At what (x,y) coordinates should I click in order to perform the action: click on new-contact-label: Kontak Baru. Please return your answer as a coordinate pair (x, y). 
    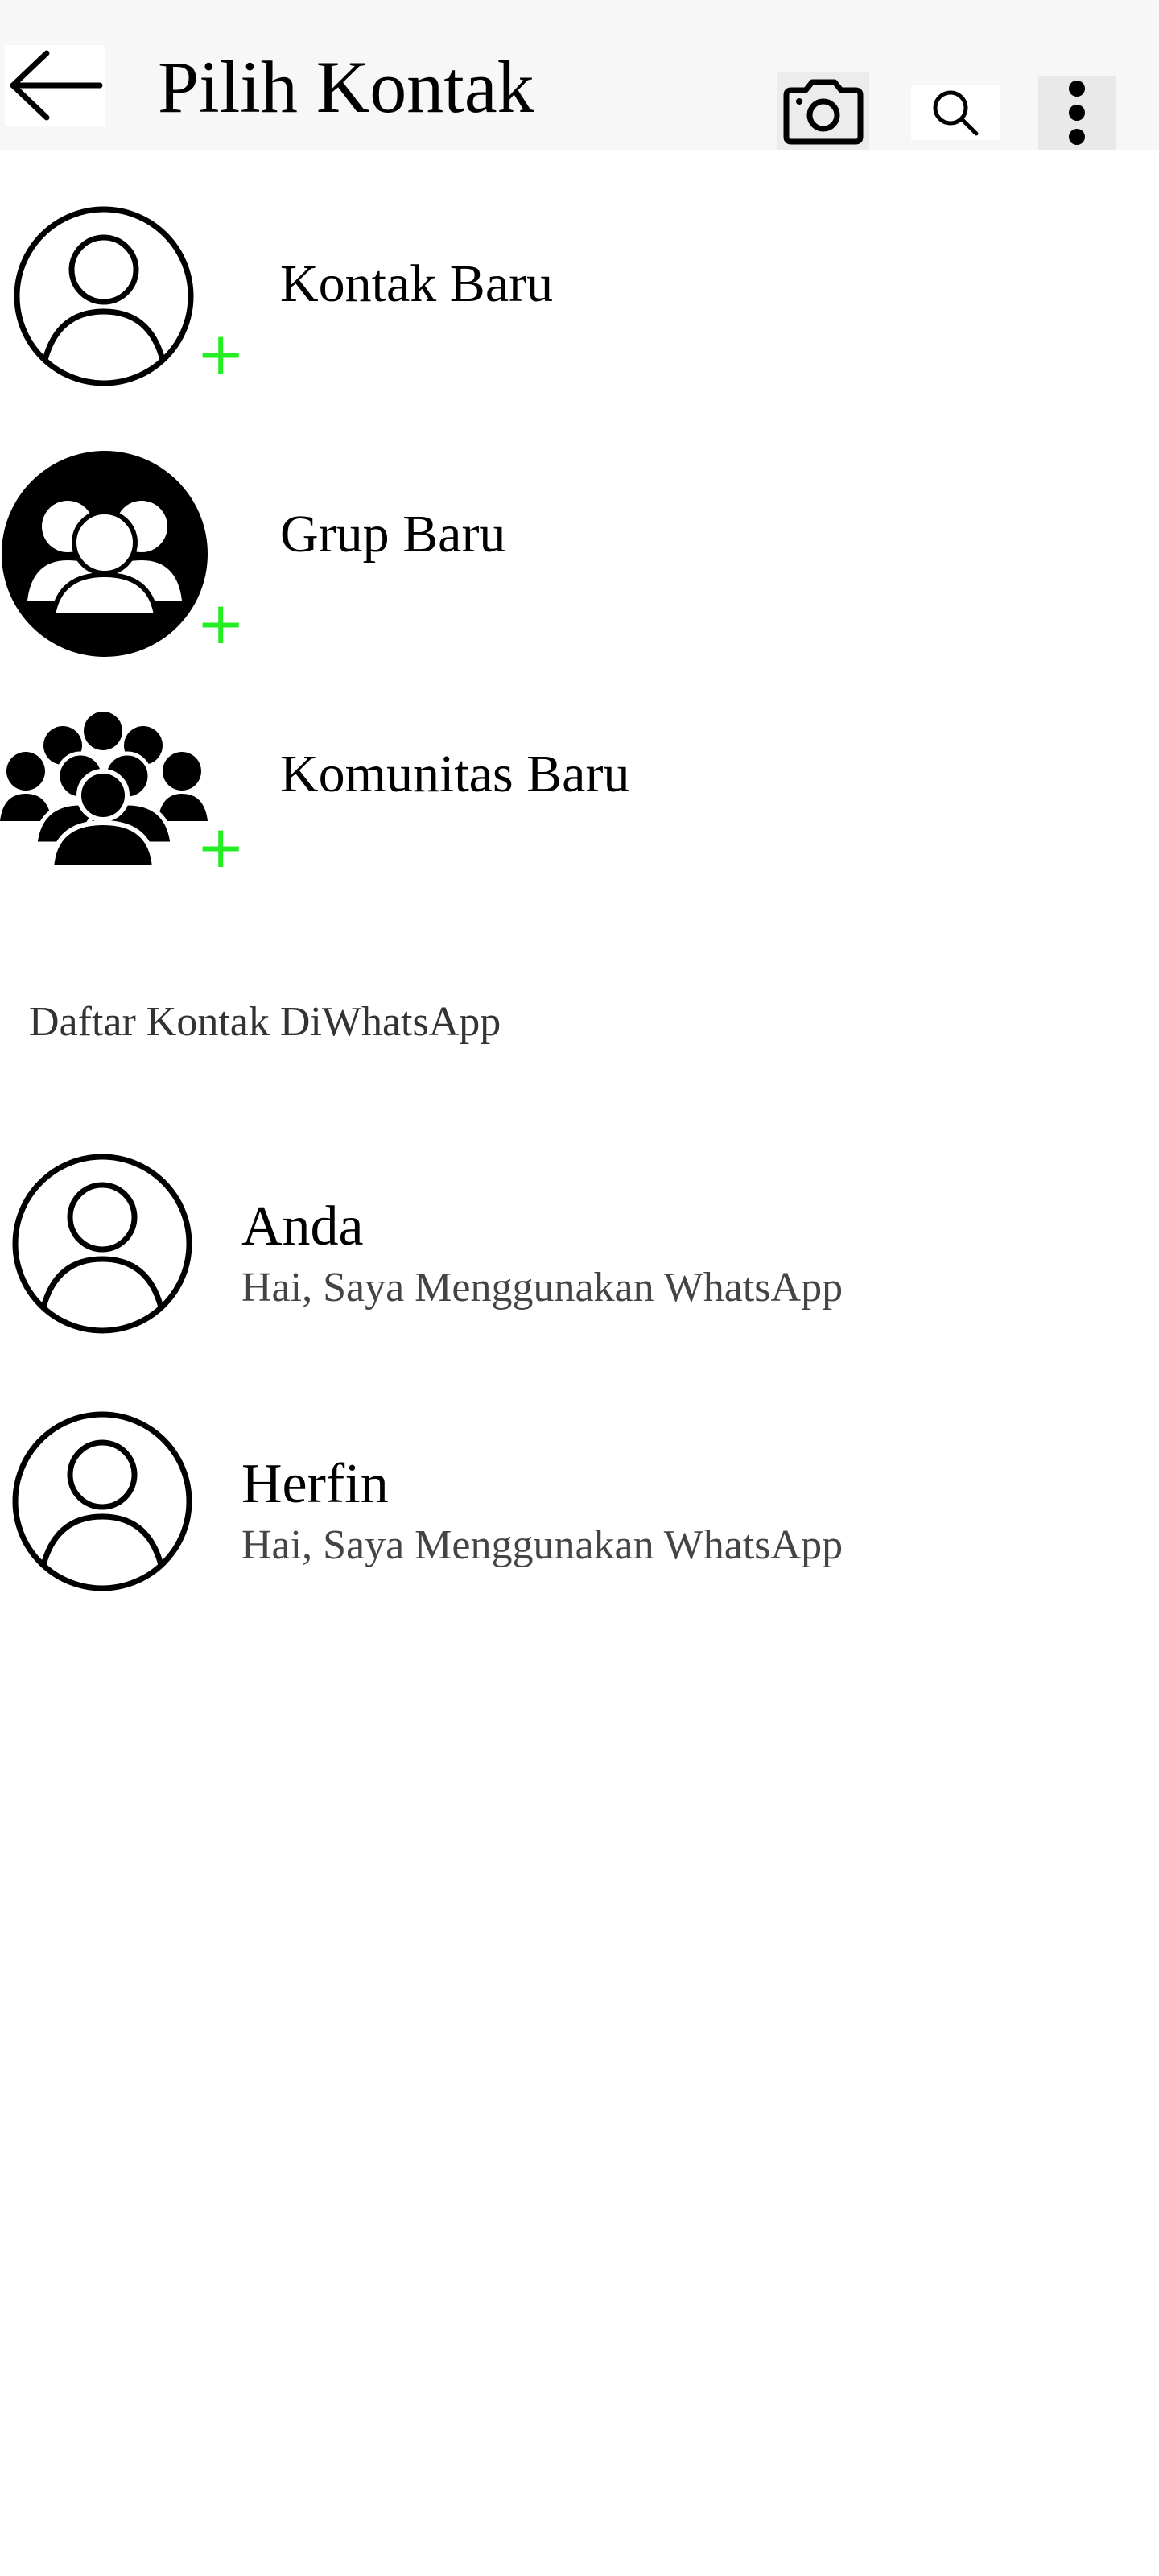
    Looking at the image, I should click on (417, 283).